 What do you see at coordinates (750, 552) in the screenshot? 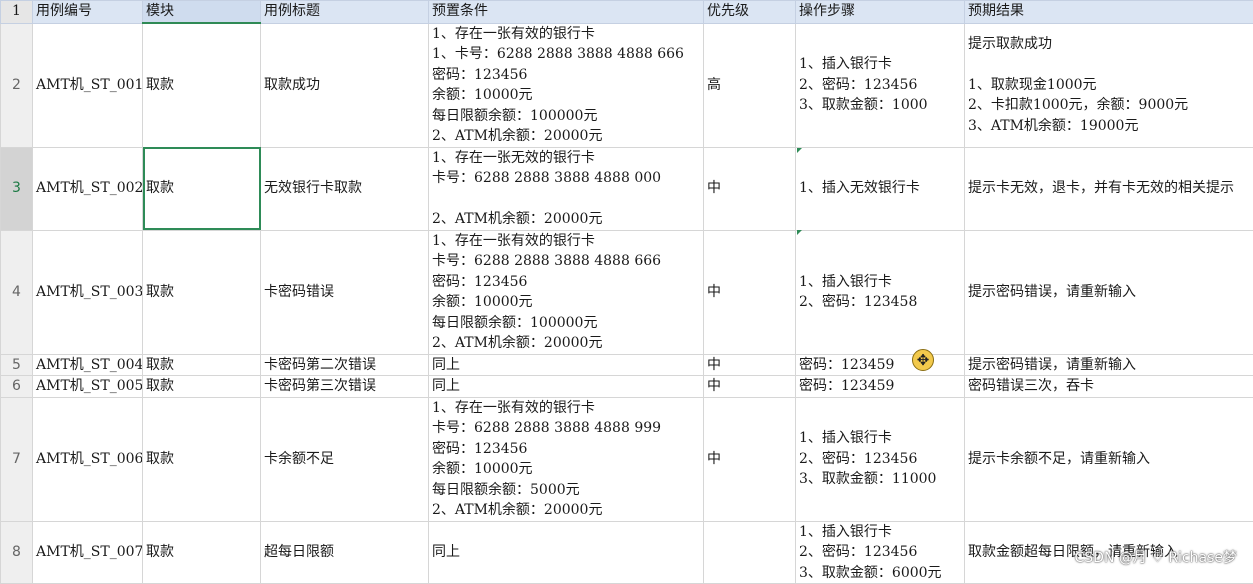
I see `cell-priority` at bounding box center [750, 552].